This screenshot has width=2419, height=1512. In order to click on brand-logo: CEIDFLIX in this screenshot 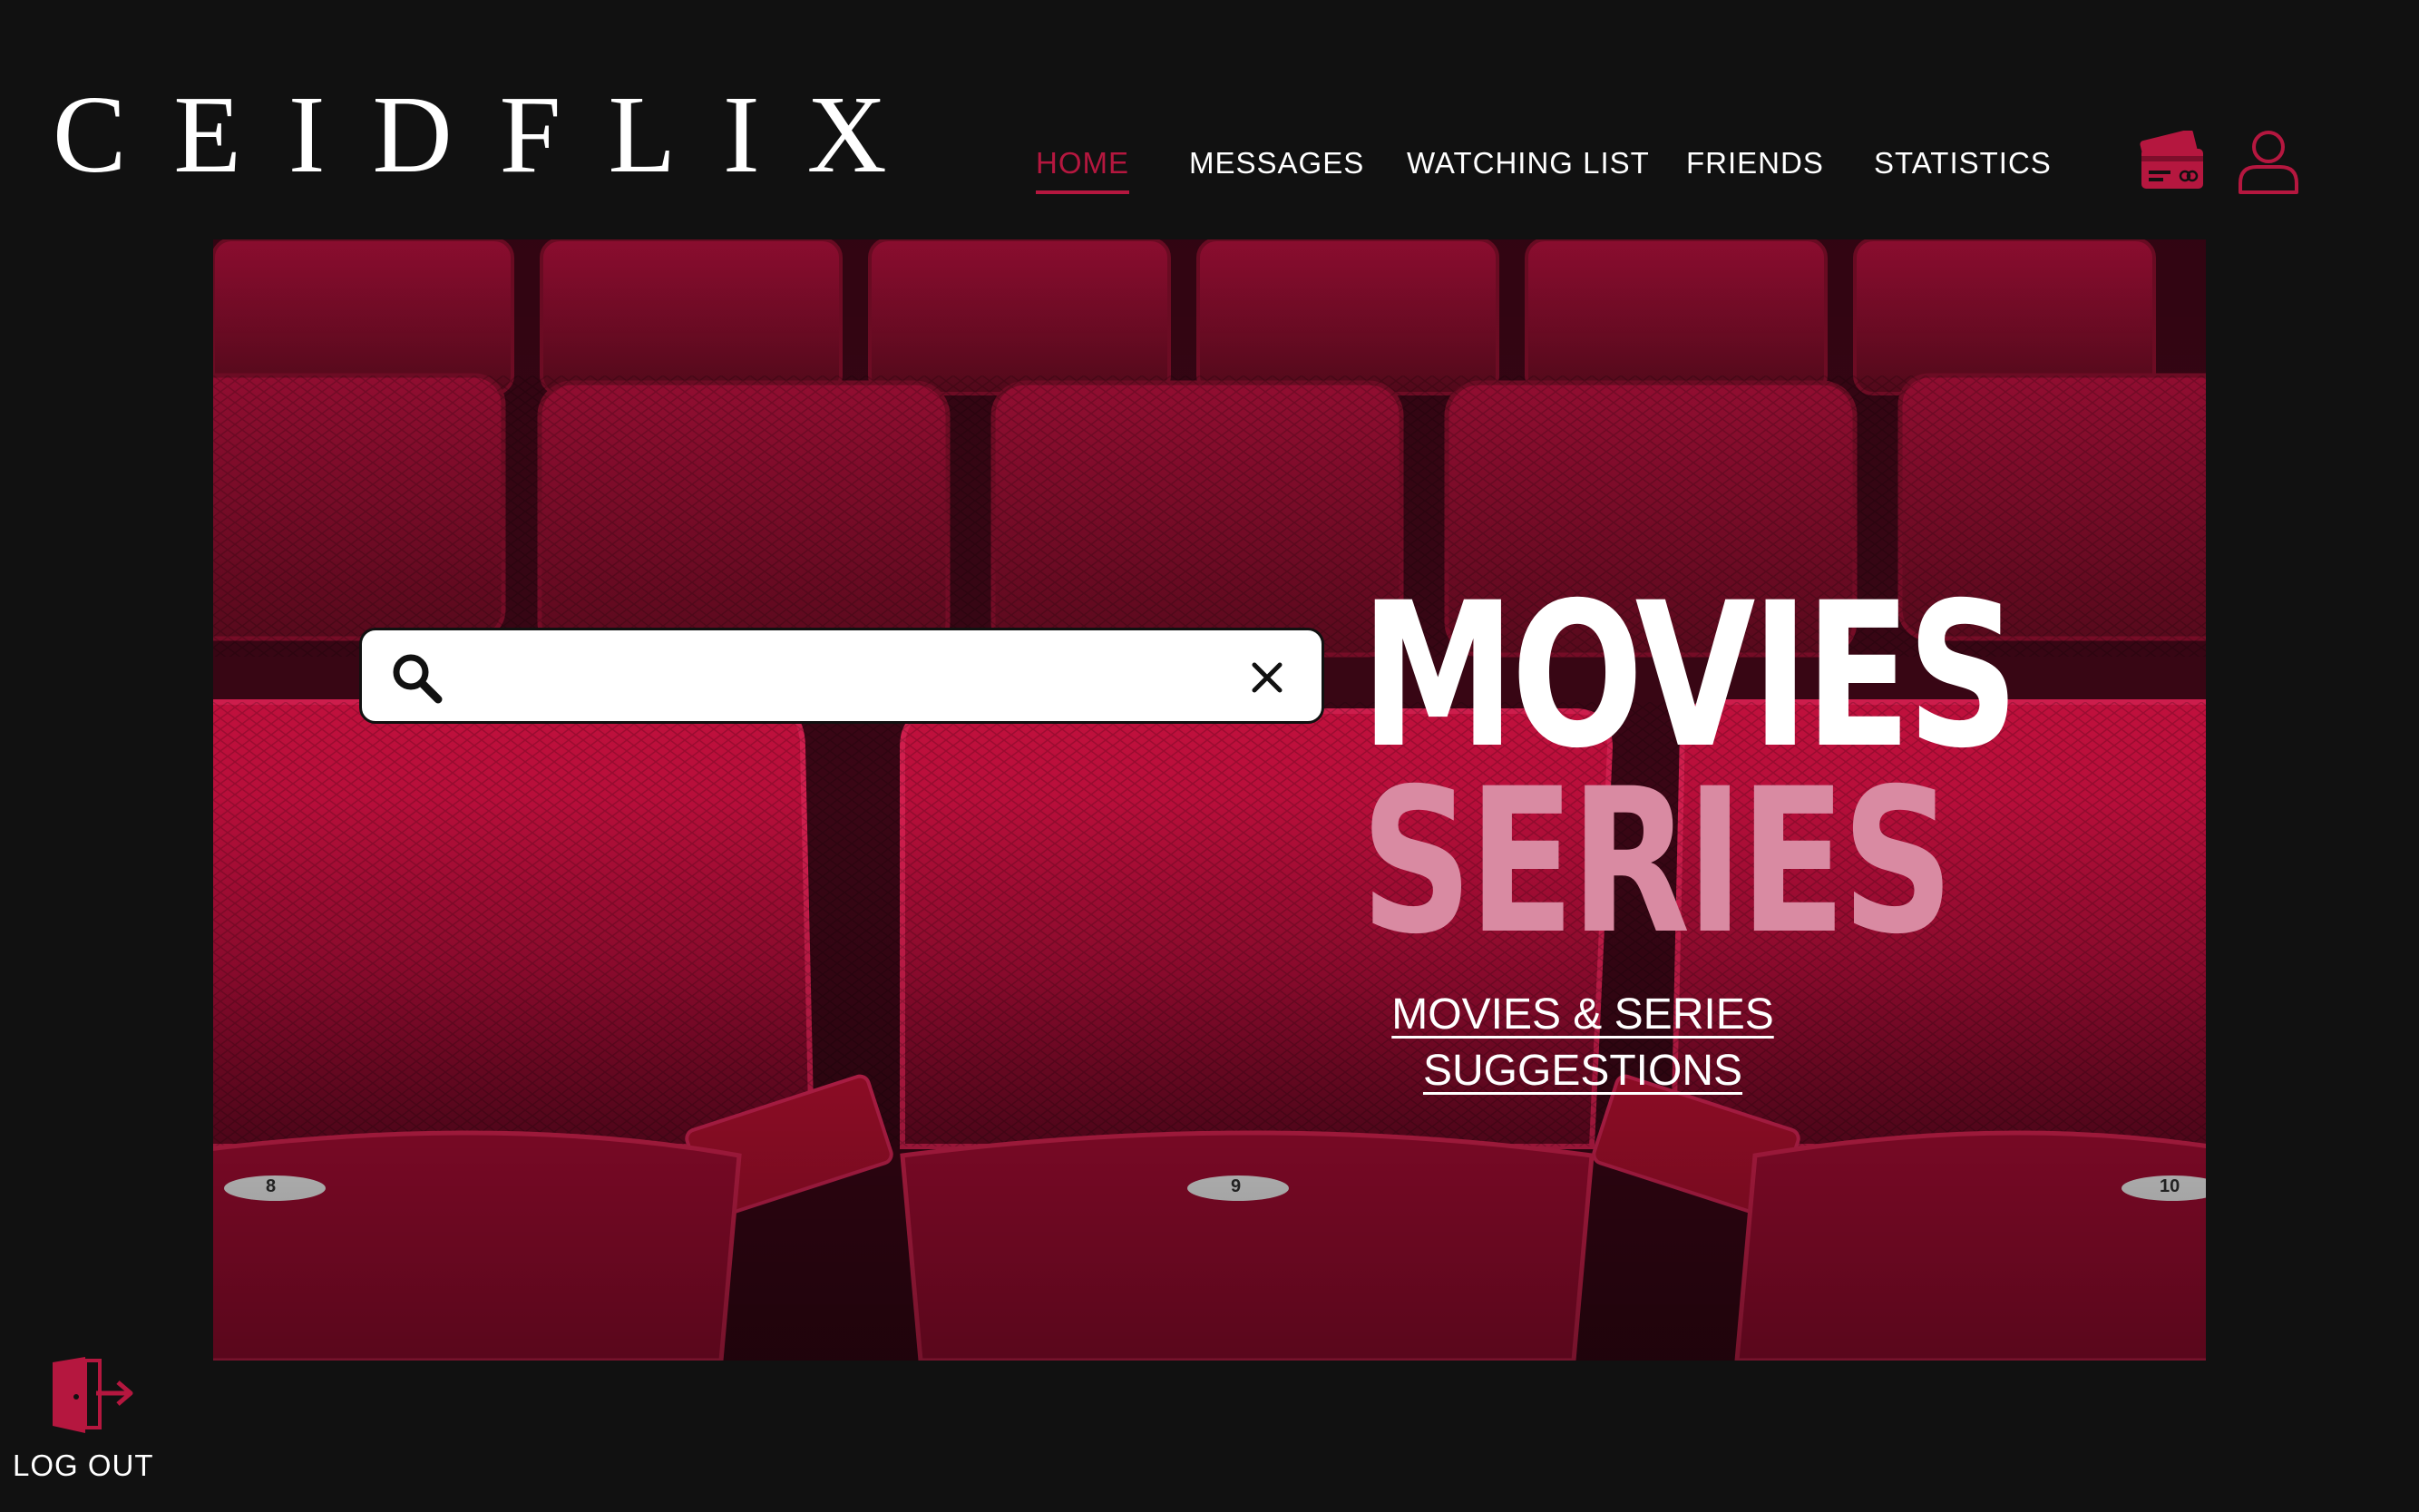, I will do `click(493, 135)`.